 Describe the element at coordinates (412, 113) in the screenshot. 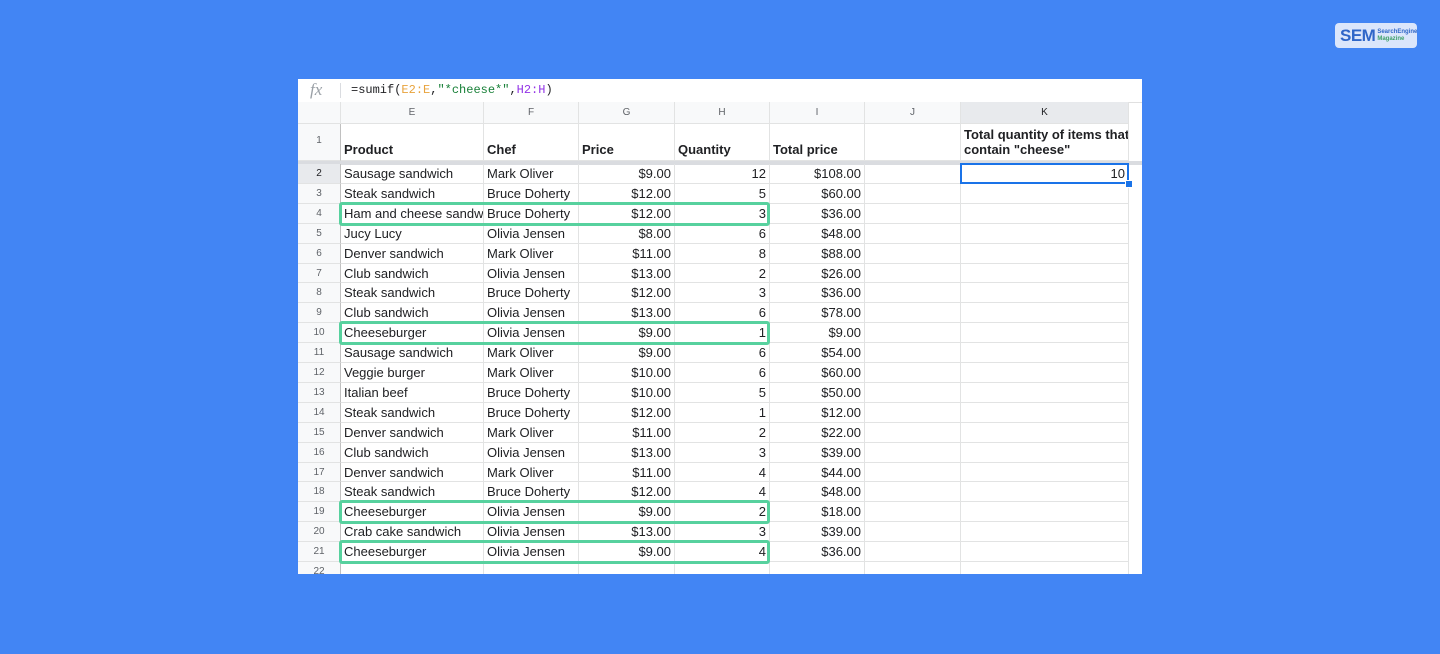

I see `column-header-e: E` at that location.